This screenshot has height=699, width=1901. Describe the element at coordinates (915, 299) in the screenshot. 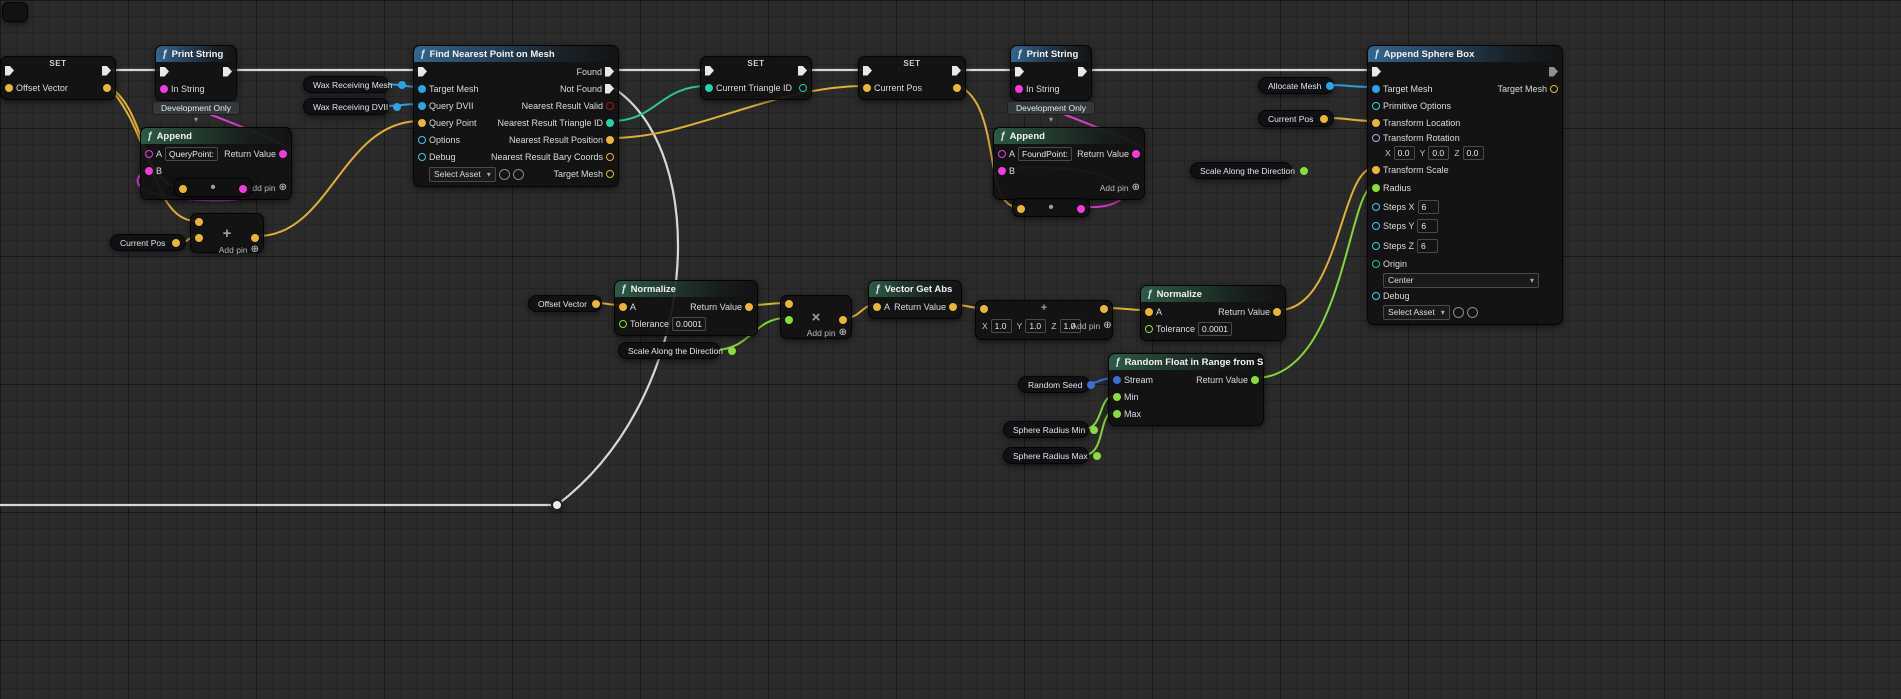

I see `vector-get-abs: ƒ Vector Get Abs A Return Value` at that location.